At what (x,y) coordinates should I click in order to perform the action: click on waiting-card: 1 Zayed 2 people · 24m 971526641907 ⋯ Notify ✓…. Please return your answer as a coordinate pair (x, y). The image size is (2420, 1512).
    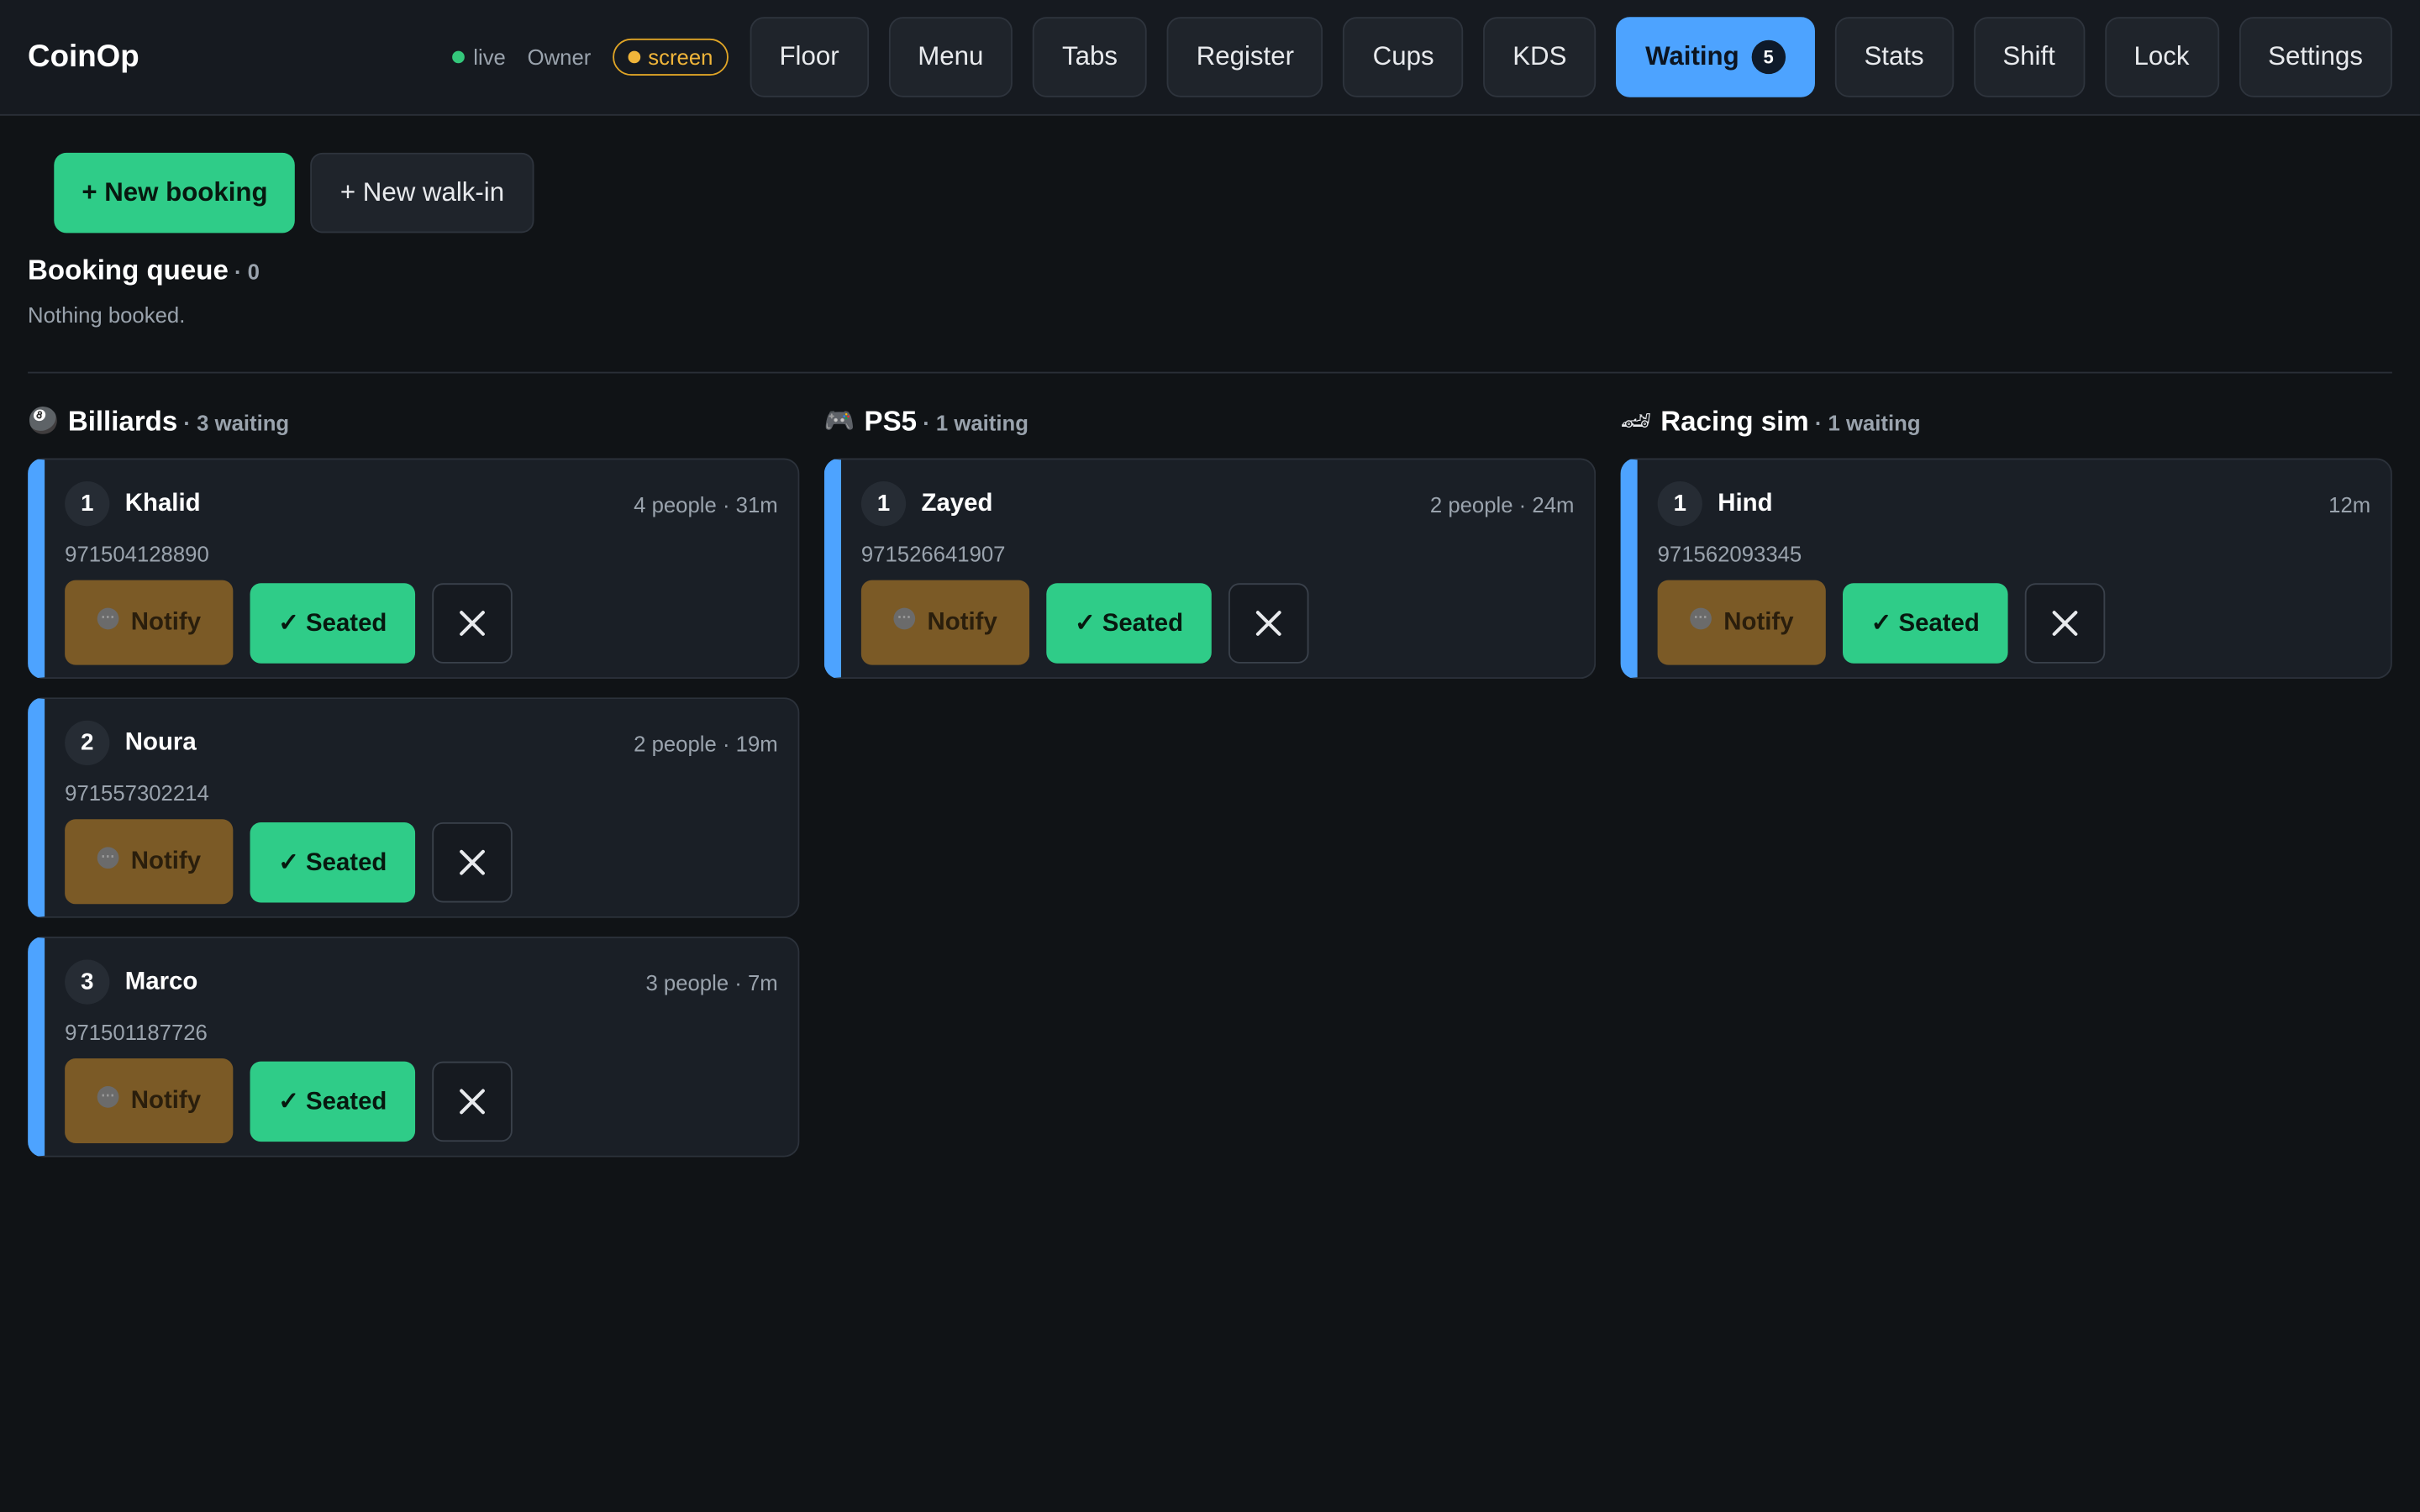
    Looking at the image, I should click on (1210, 569).